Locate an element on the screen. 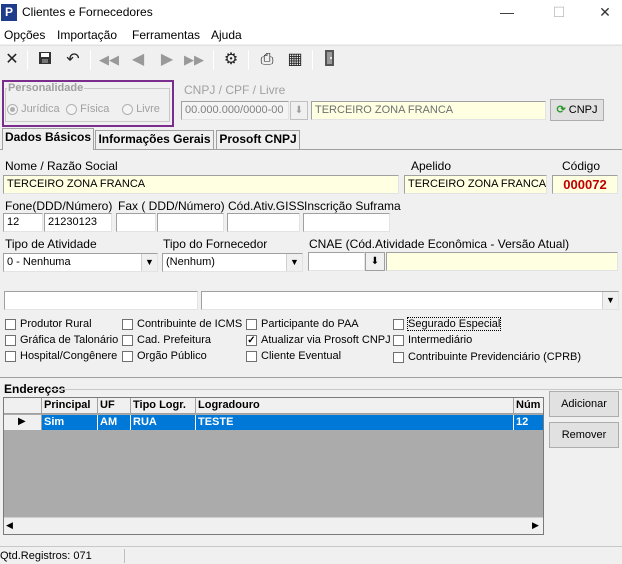 The height and width of the screenshot is (564, 622). maximize-button: ☐ is located at coordinates (559, 13).